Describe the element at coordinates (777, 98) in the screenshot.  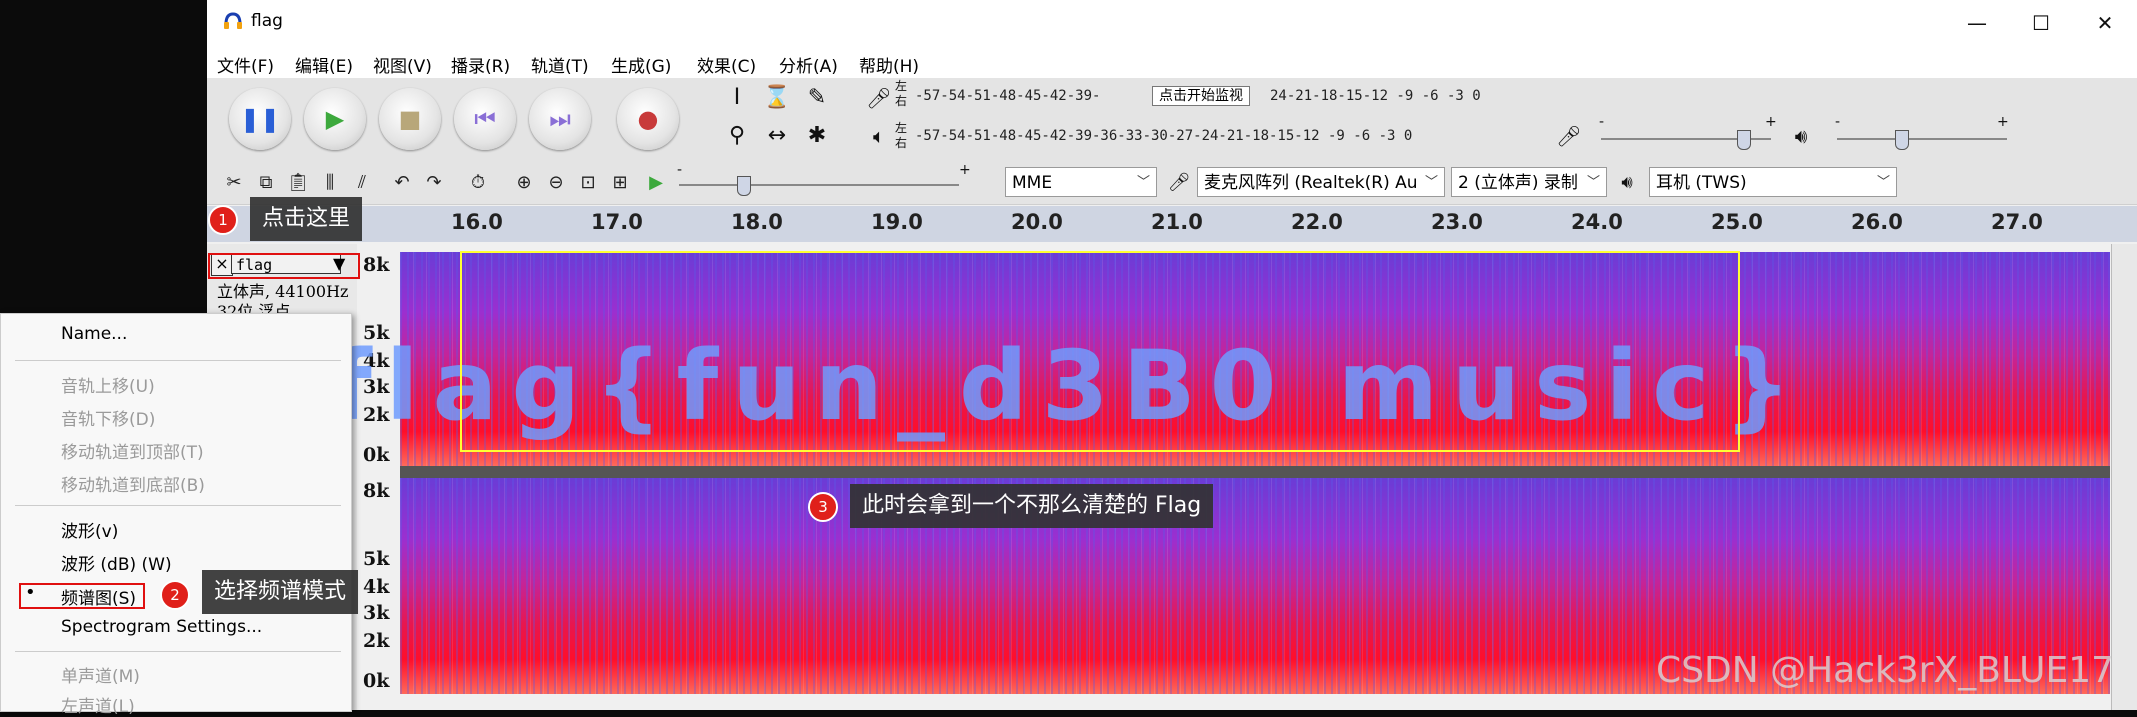
I see `envelope-tool-icon: ⌛` at that location.